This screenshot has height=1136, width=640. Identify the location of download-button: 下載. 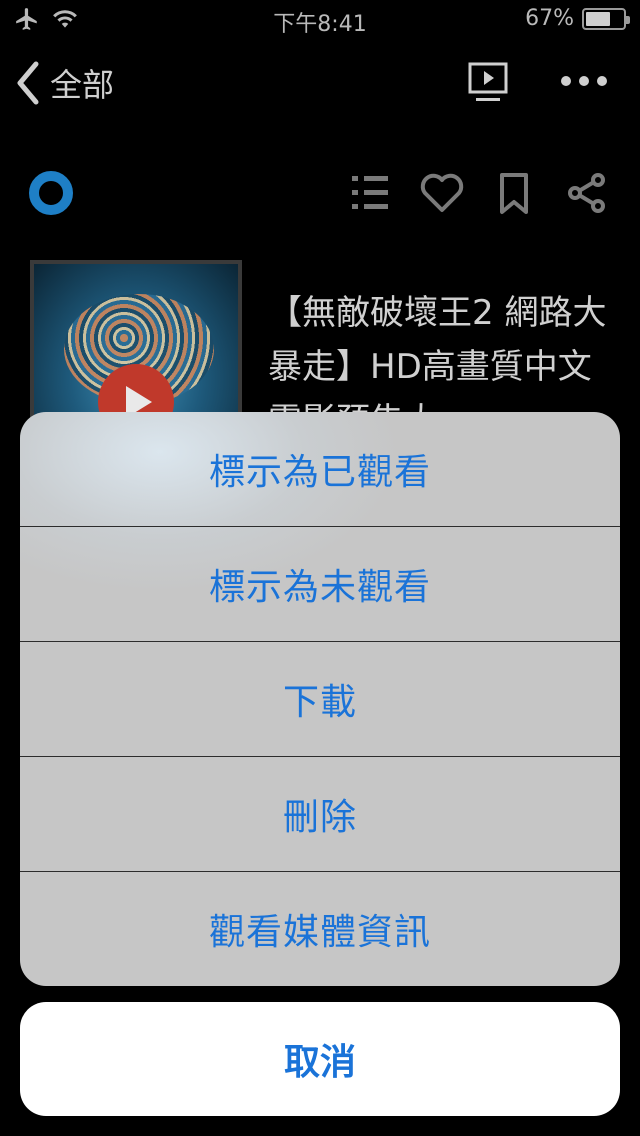
(320, 699).